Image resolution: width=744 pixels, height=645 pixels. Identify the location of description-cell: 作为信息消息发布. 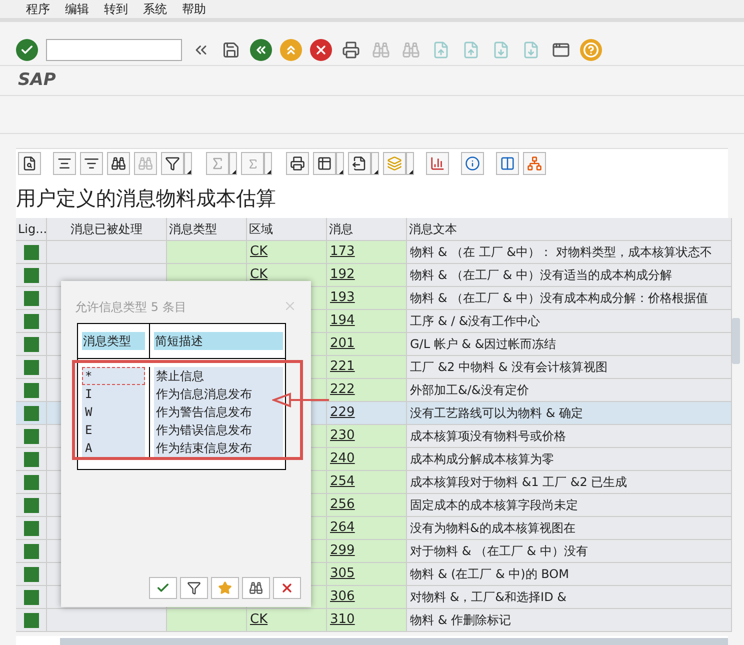
(218, 394).